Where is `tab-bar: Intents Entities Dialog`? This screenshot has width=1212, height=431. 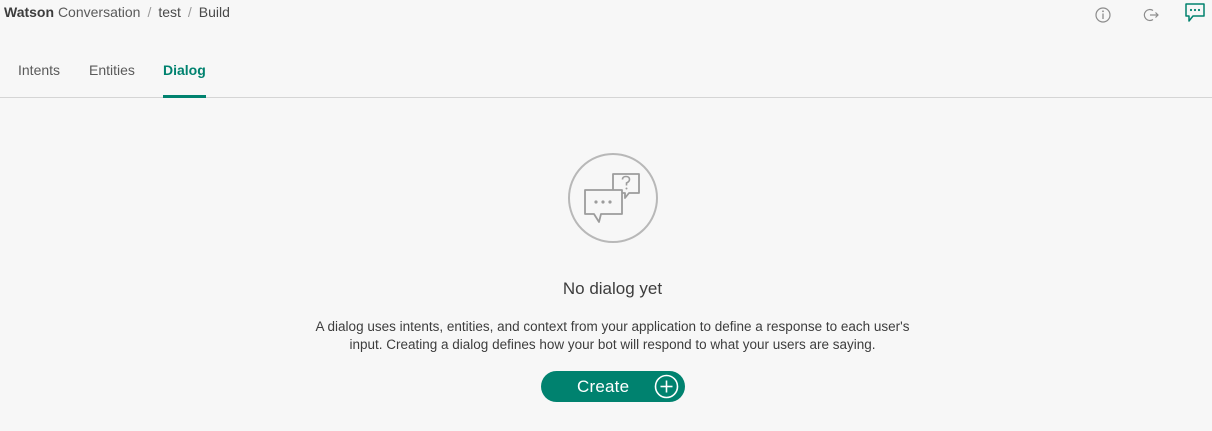
tab-bar: Intents Entities Dialog is located at coordinates (606, 71).